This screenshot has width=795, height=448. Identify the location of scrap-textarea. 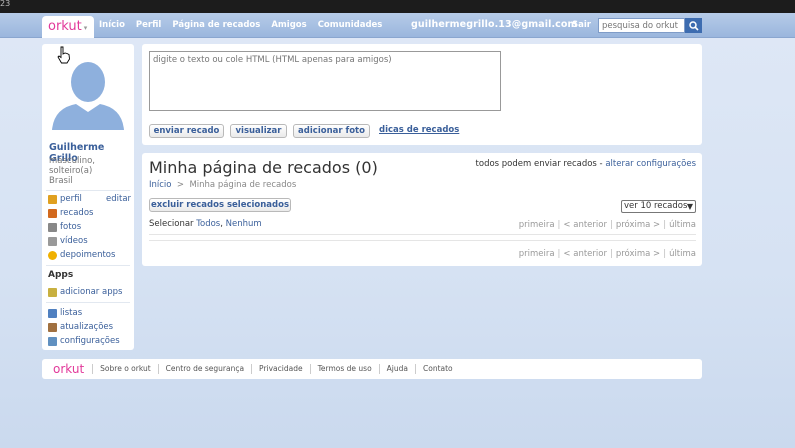
(325, 81).